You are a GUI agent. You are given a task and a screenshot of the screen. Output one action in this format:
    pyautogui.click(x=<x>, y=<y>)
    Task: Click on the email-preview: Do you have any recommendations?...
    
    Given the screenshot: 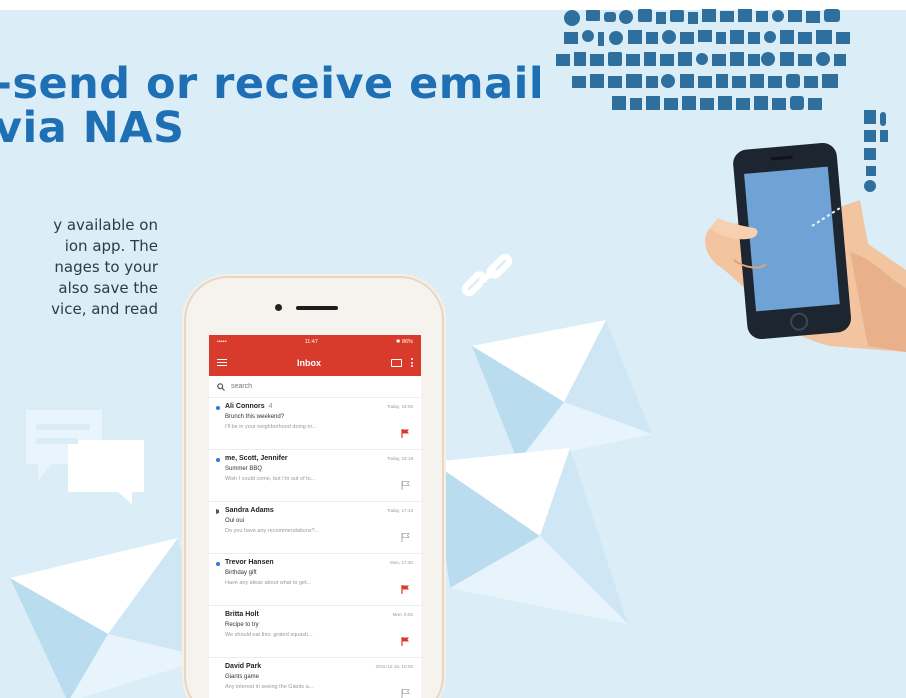 What is the action you would take?
    pyautogui.click(x=272, y=531)
    